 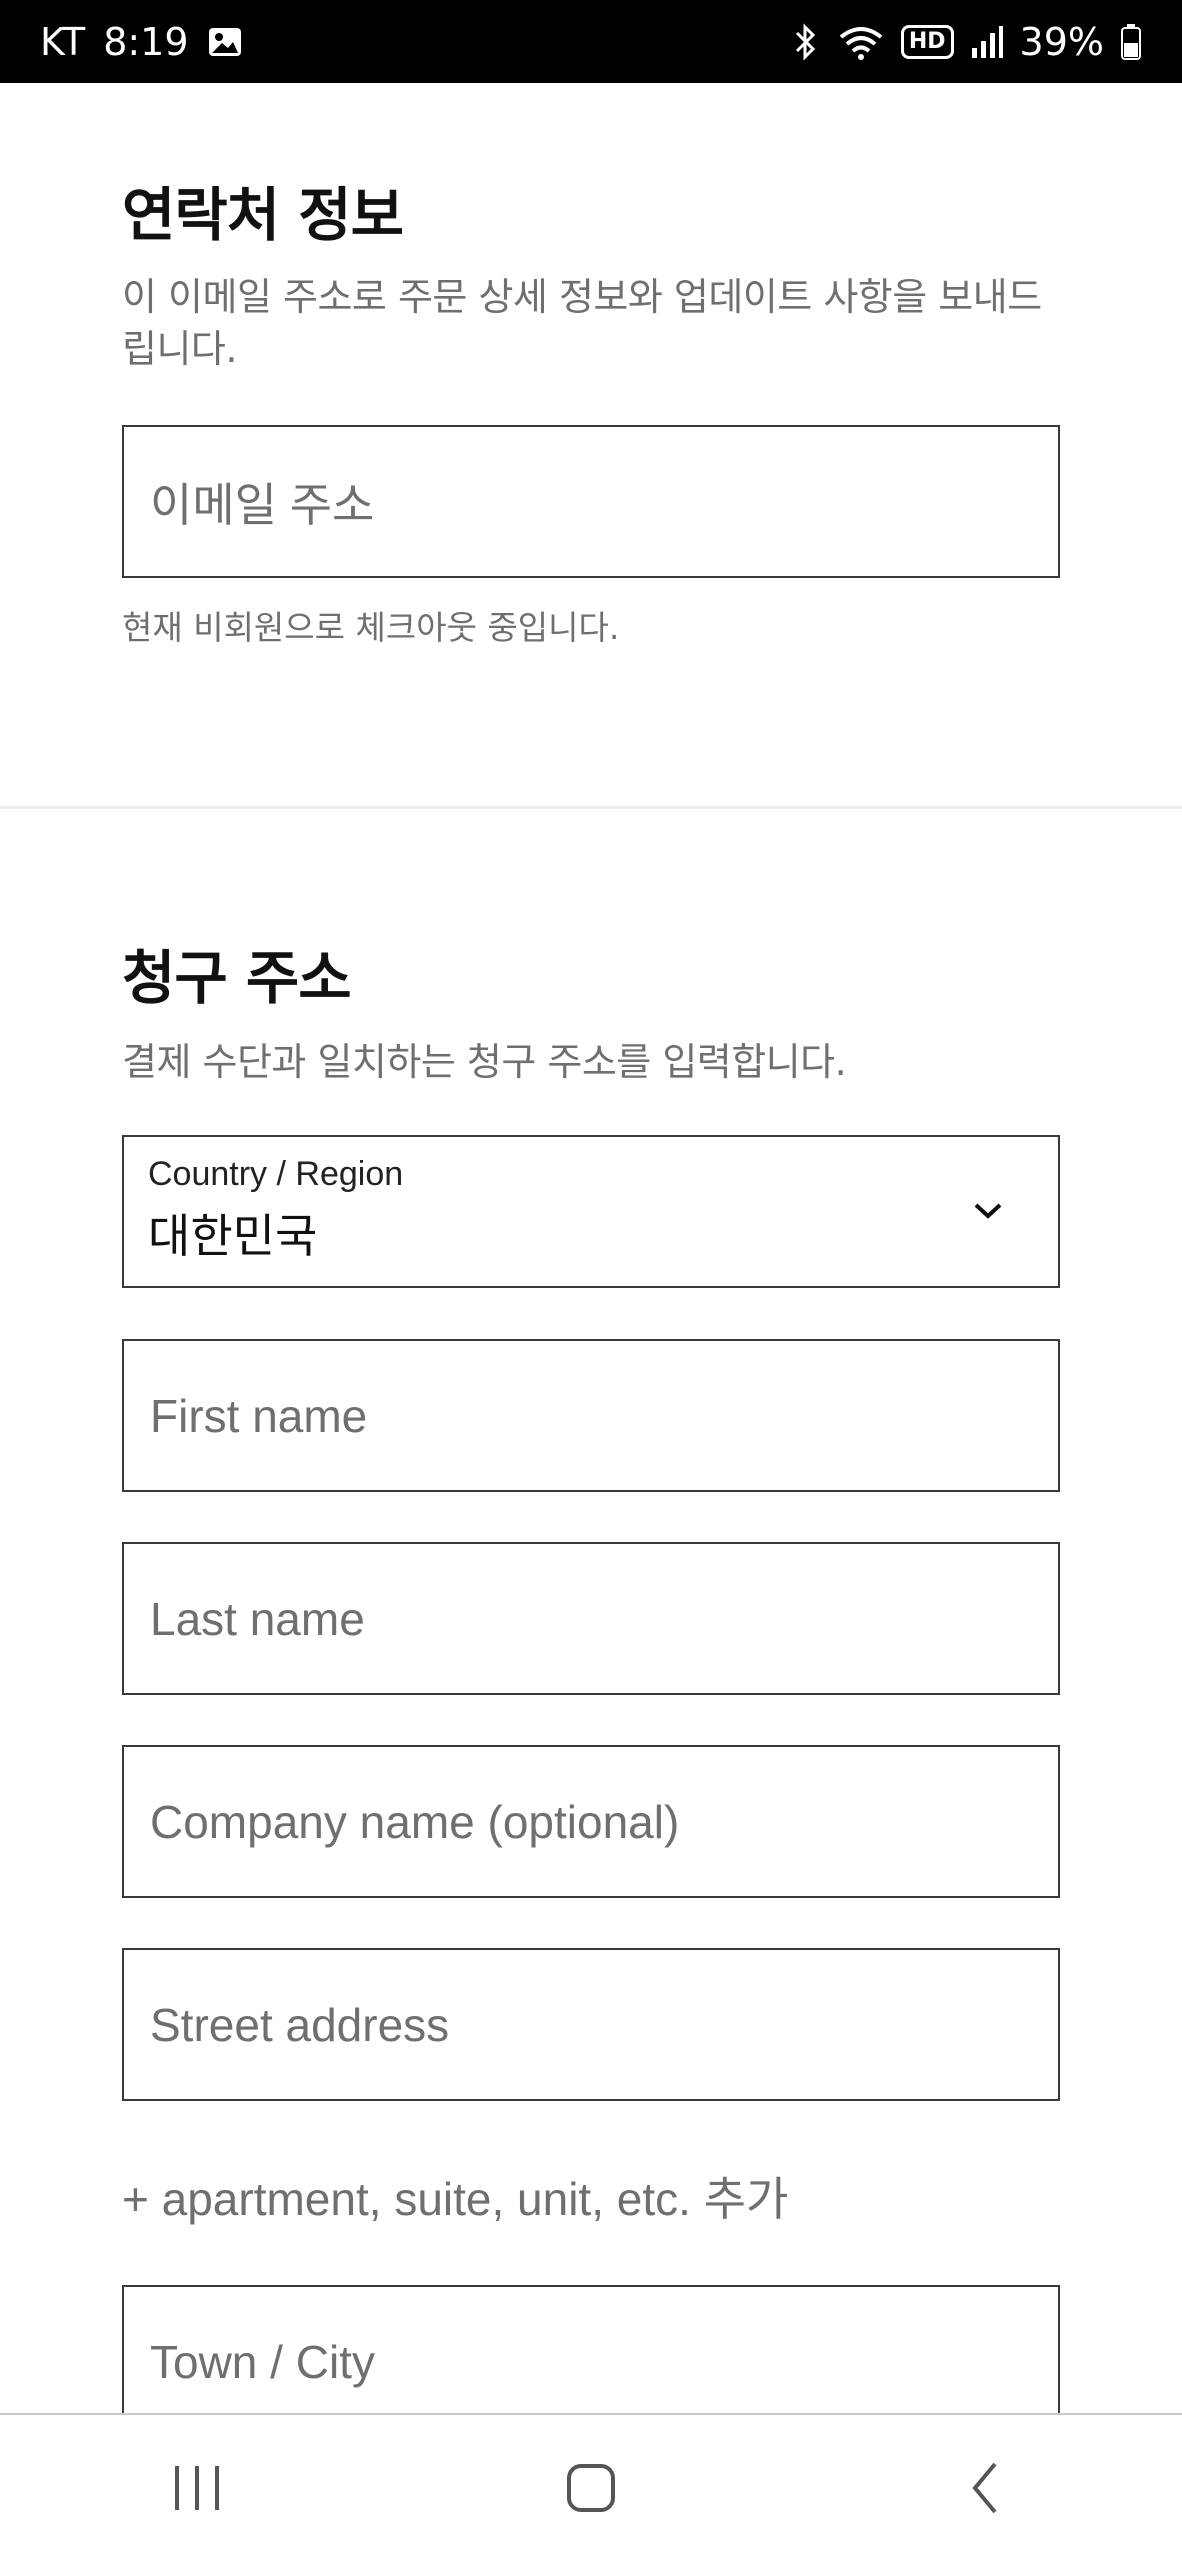 I want to click on first-name-field: First name, so click(x=591, y=1415).